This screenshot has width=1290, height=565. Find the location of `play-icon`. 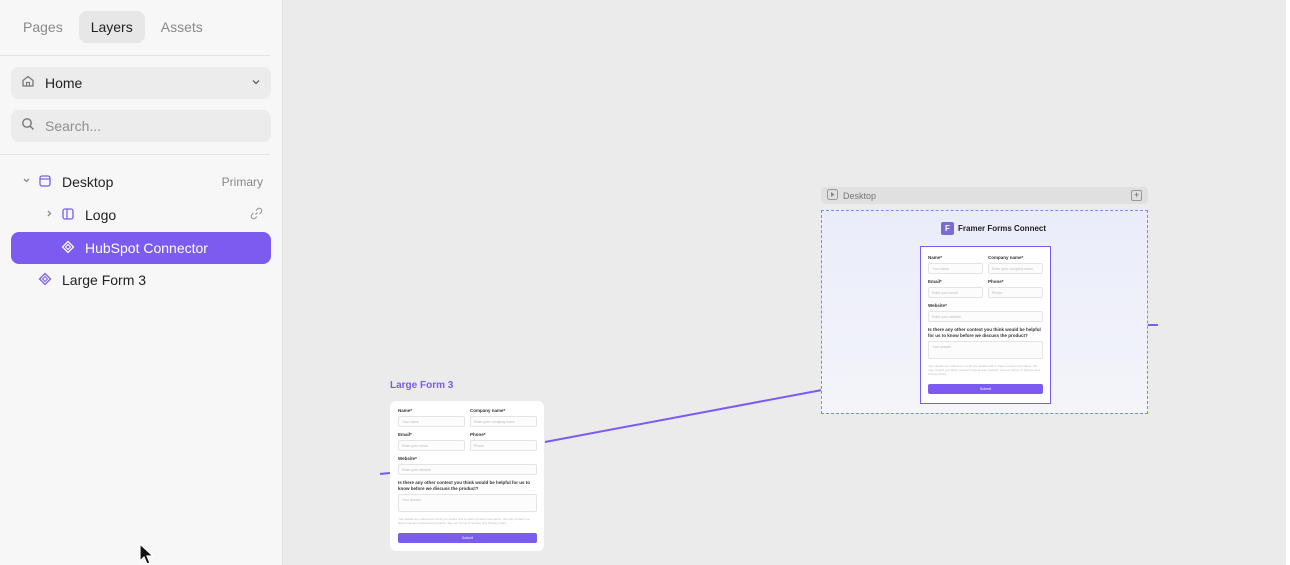

play-icon is located at coordinates (832, 195).